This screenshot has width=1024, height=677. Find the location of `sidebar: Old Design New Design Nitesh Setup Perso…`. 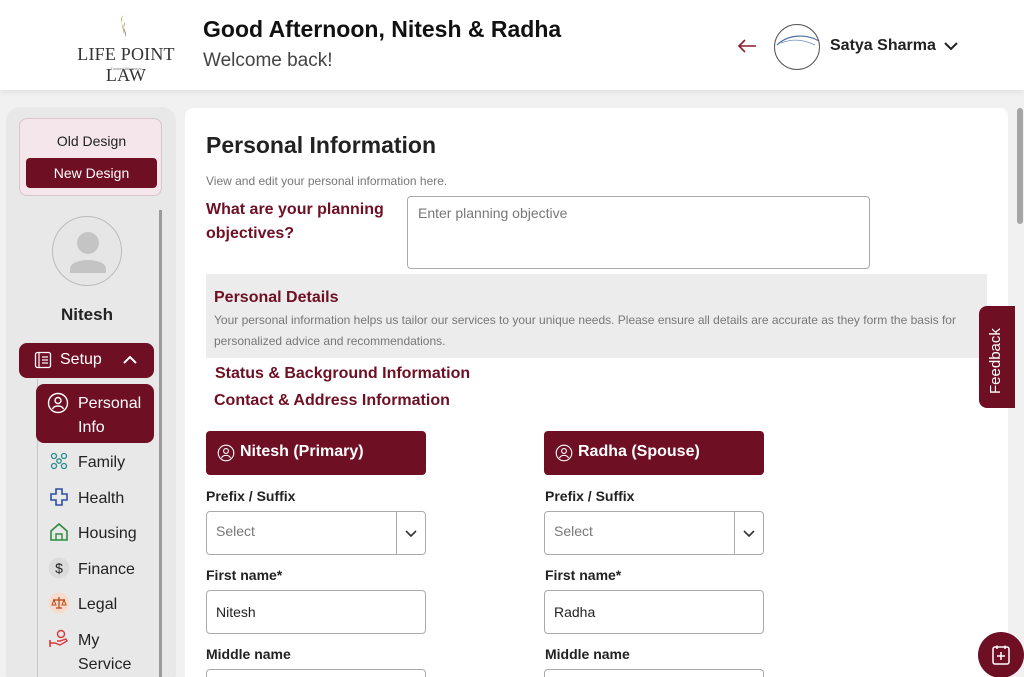

sidebar: Old Design New Design Nitesh Setup Perso… is located at coordinates (91, 392).